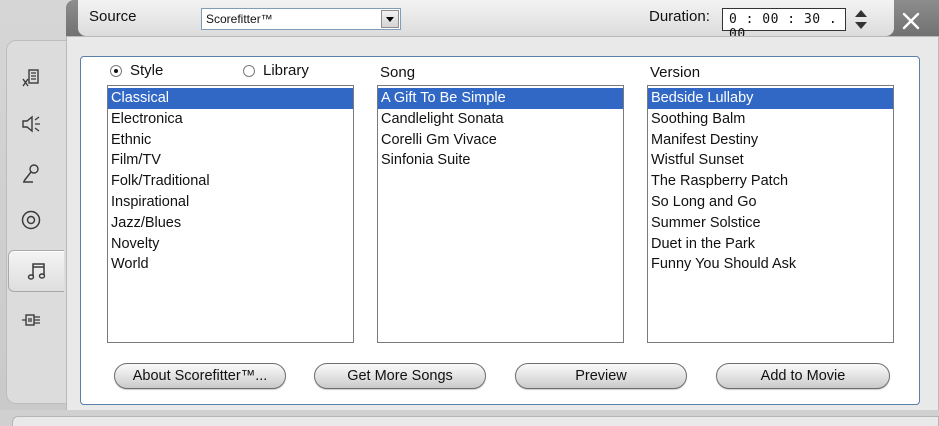 This screenshot has width=939, height=426. I want to click on spin-up-icon, so click(861, 13).